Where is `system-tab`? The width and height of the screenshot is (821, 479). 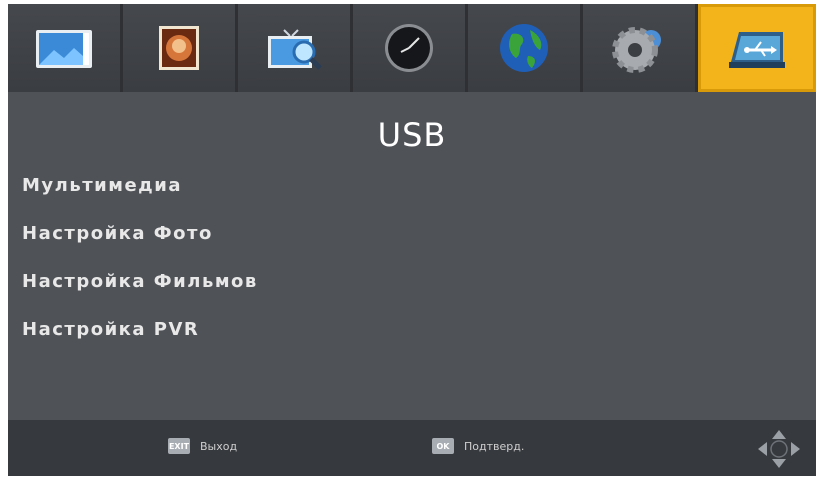 system-tab is located at coordinates (640, 48).